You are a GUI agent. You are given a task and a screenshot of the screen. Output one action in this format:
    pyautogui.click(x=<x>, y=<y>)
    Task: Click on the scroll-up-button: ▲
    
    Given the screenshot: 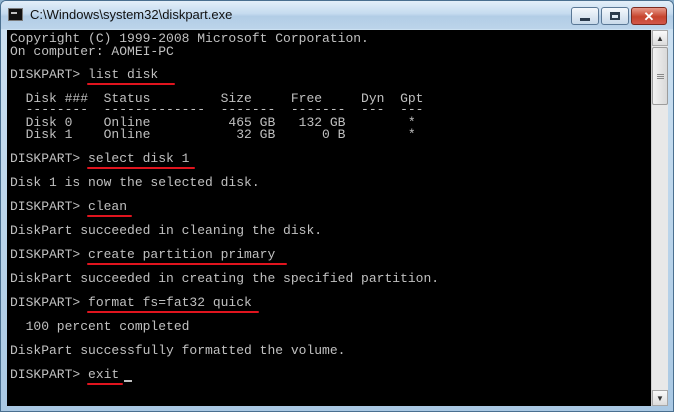 What is the action you would take?
    pyautogui.click(x=660, y=38)
    